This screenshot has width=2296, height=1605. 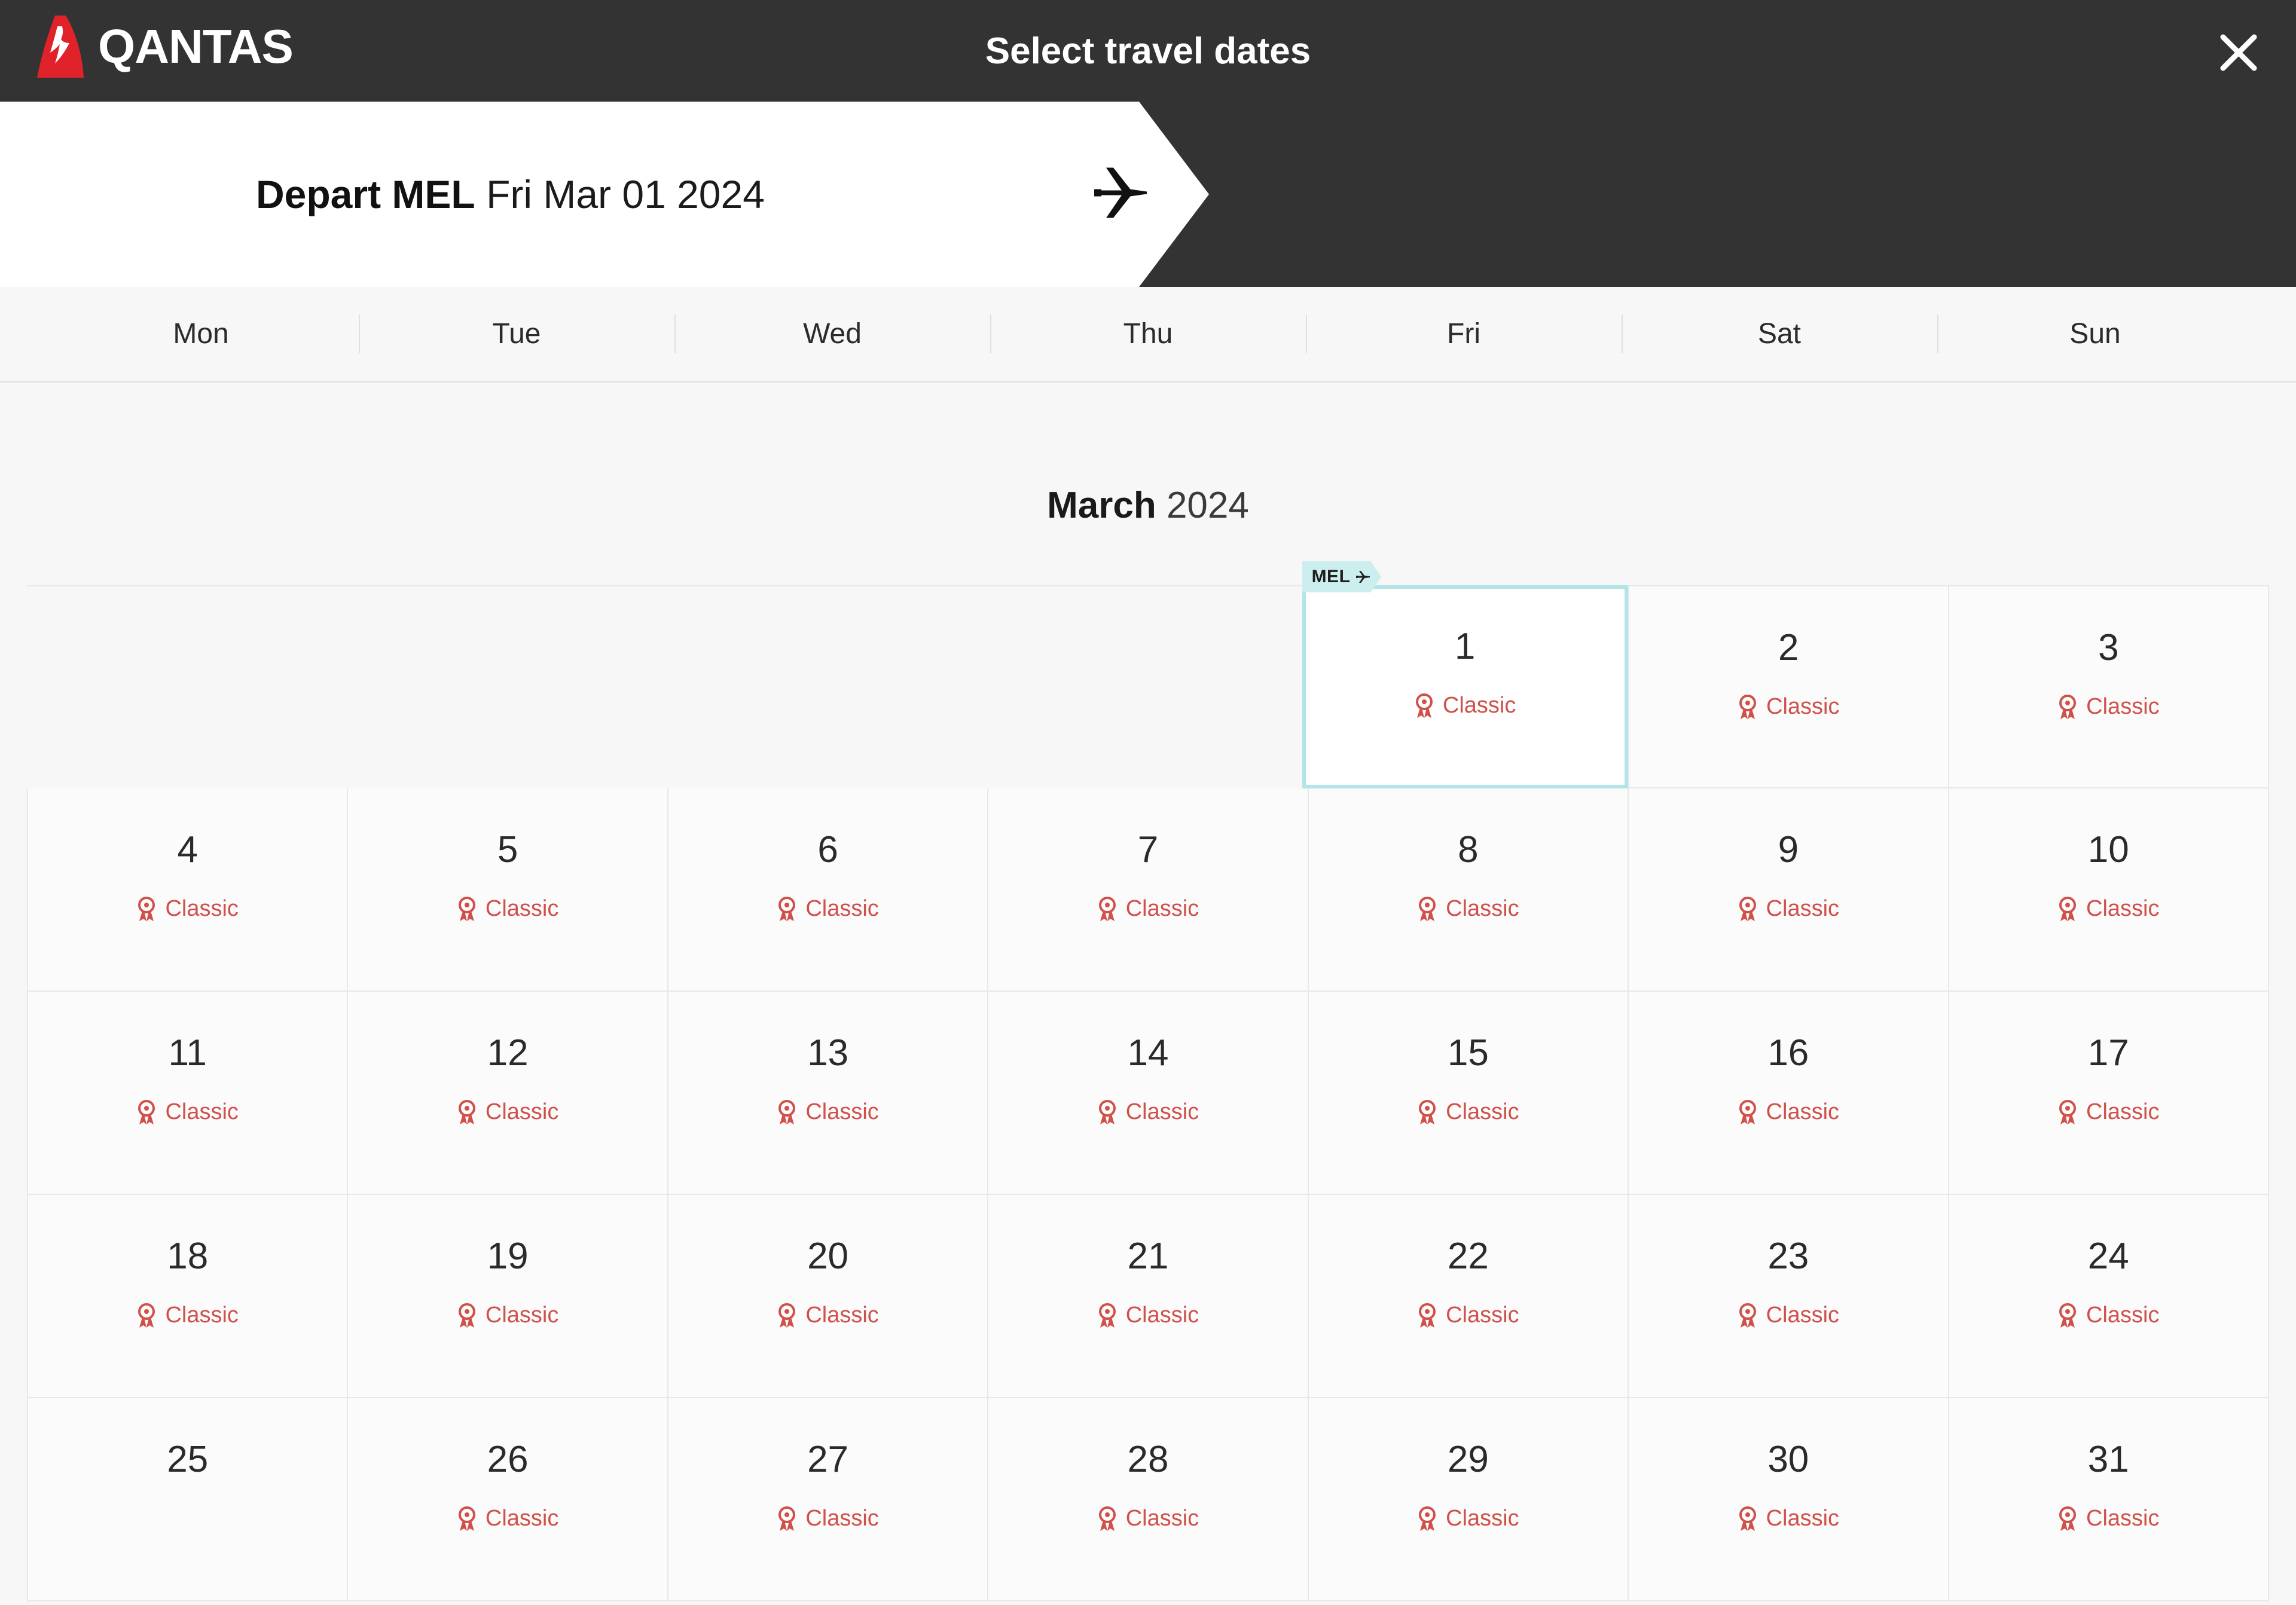 I want to click on calendar-cell-day-17: 17 Classic, so click(x=2108, y=1093).